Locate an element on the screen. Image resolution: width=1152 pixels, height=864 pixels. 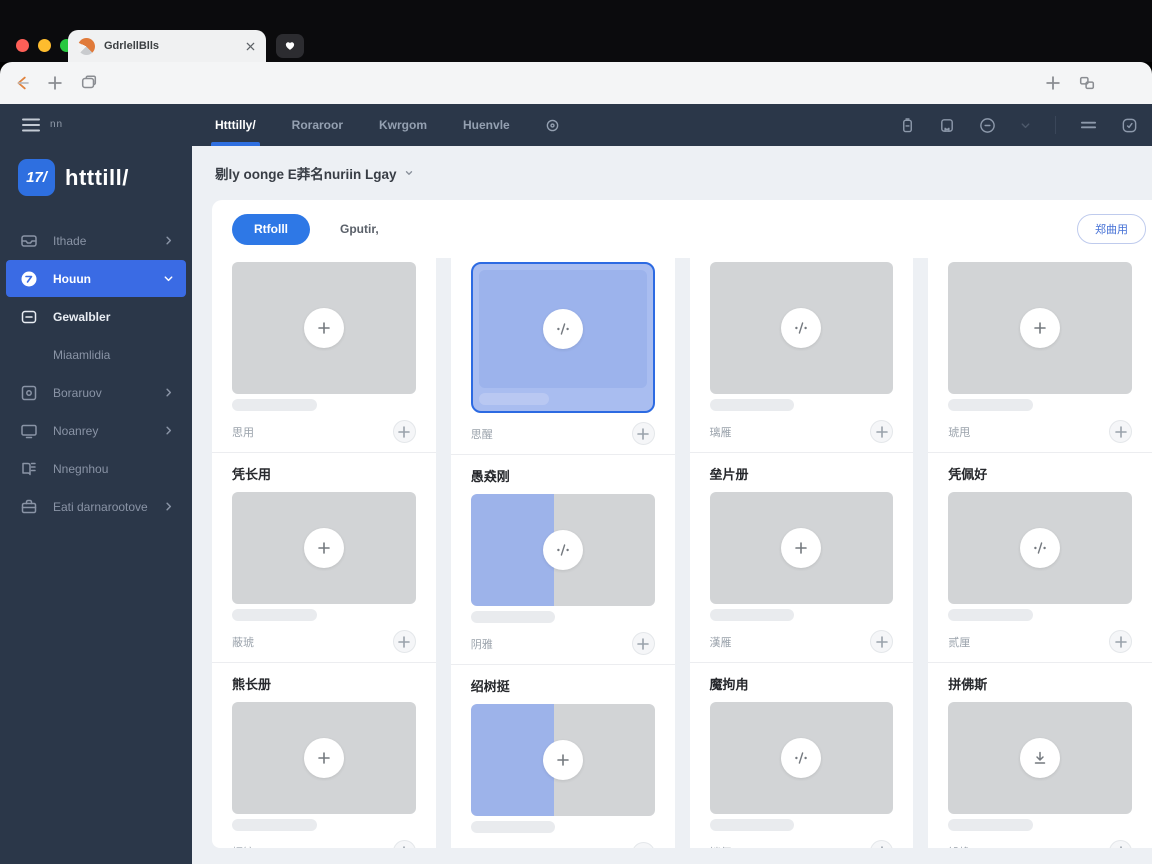
card-label: 阴雅 is located at coordinates (481, 644).